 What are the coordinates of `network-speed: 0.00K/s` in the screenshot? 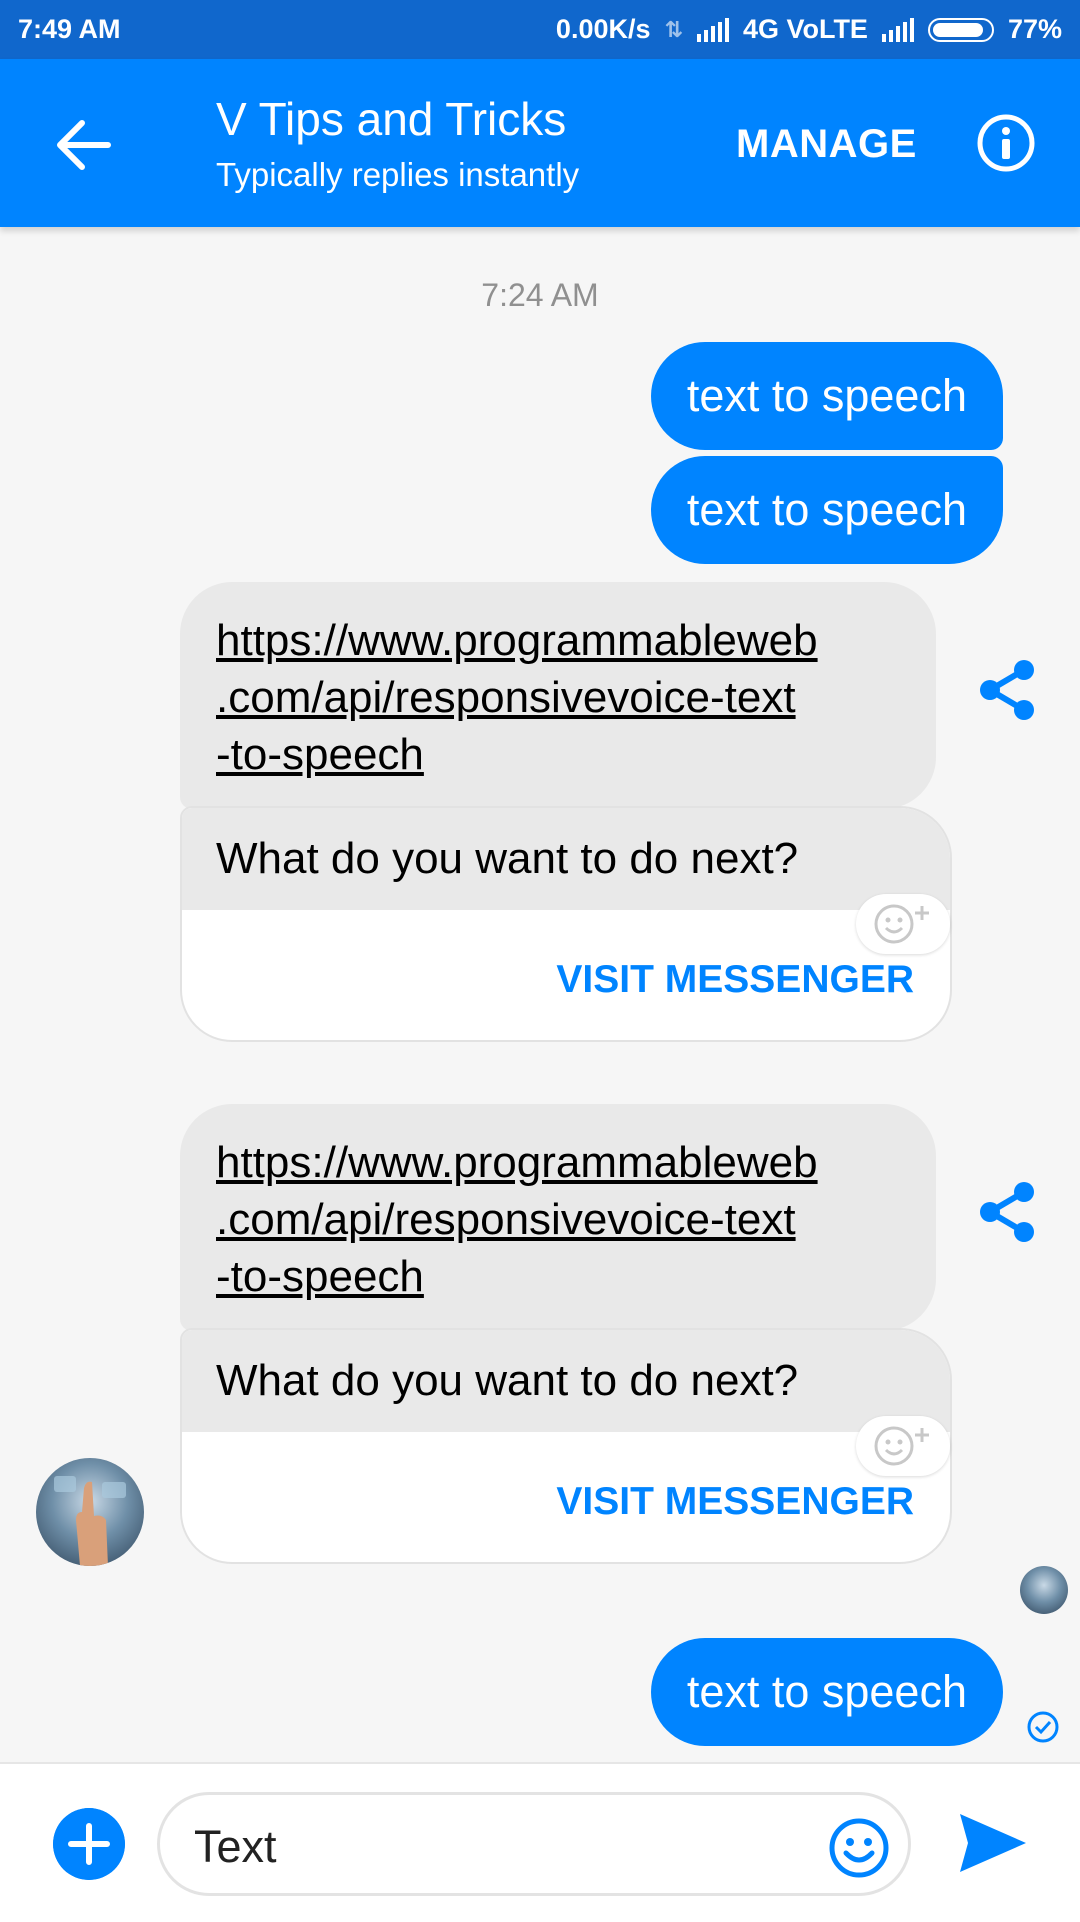 It's located at (603, 29).